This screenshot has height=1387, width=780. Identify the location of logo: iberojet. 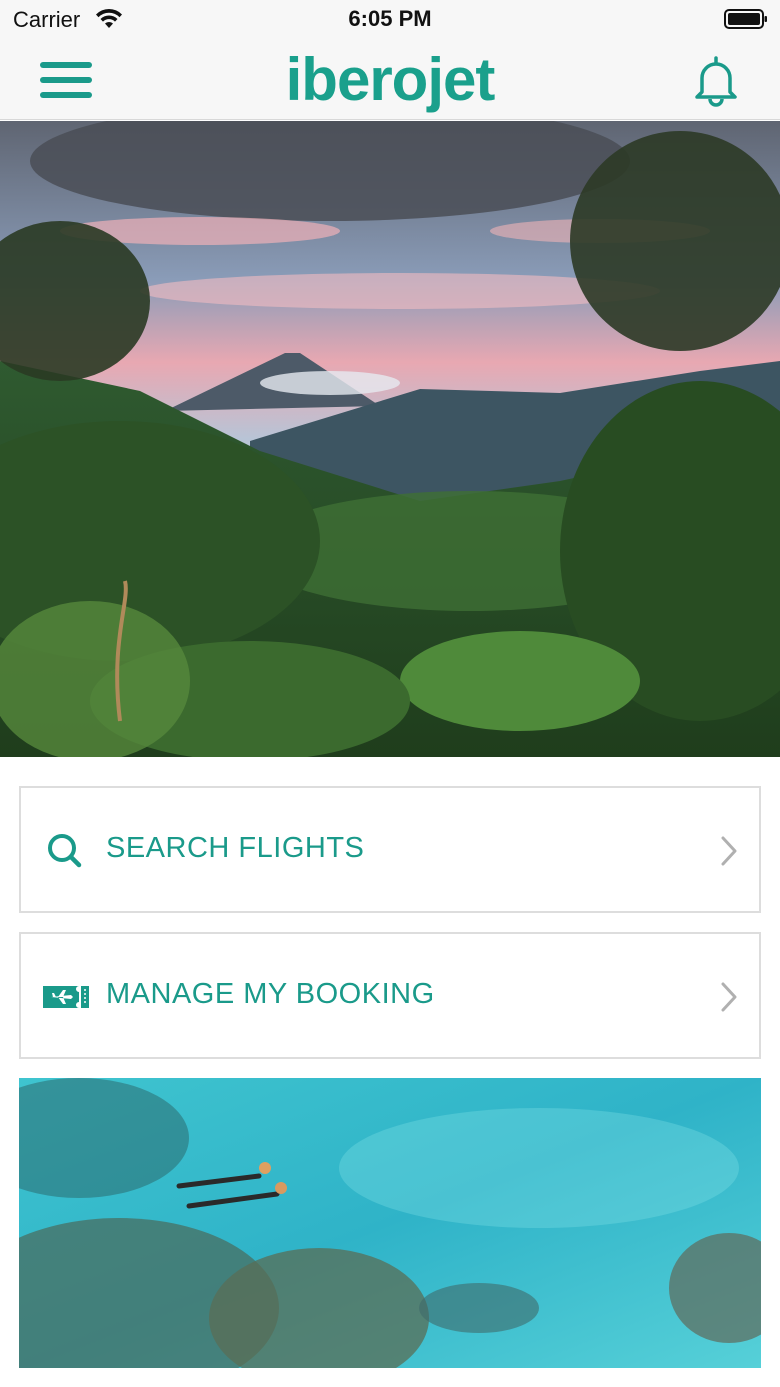
(390, 80).